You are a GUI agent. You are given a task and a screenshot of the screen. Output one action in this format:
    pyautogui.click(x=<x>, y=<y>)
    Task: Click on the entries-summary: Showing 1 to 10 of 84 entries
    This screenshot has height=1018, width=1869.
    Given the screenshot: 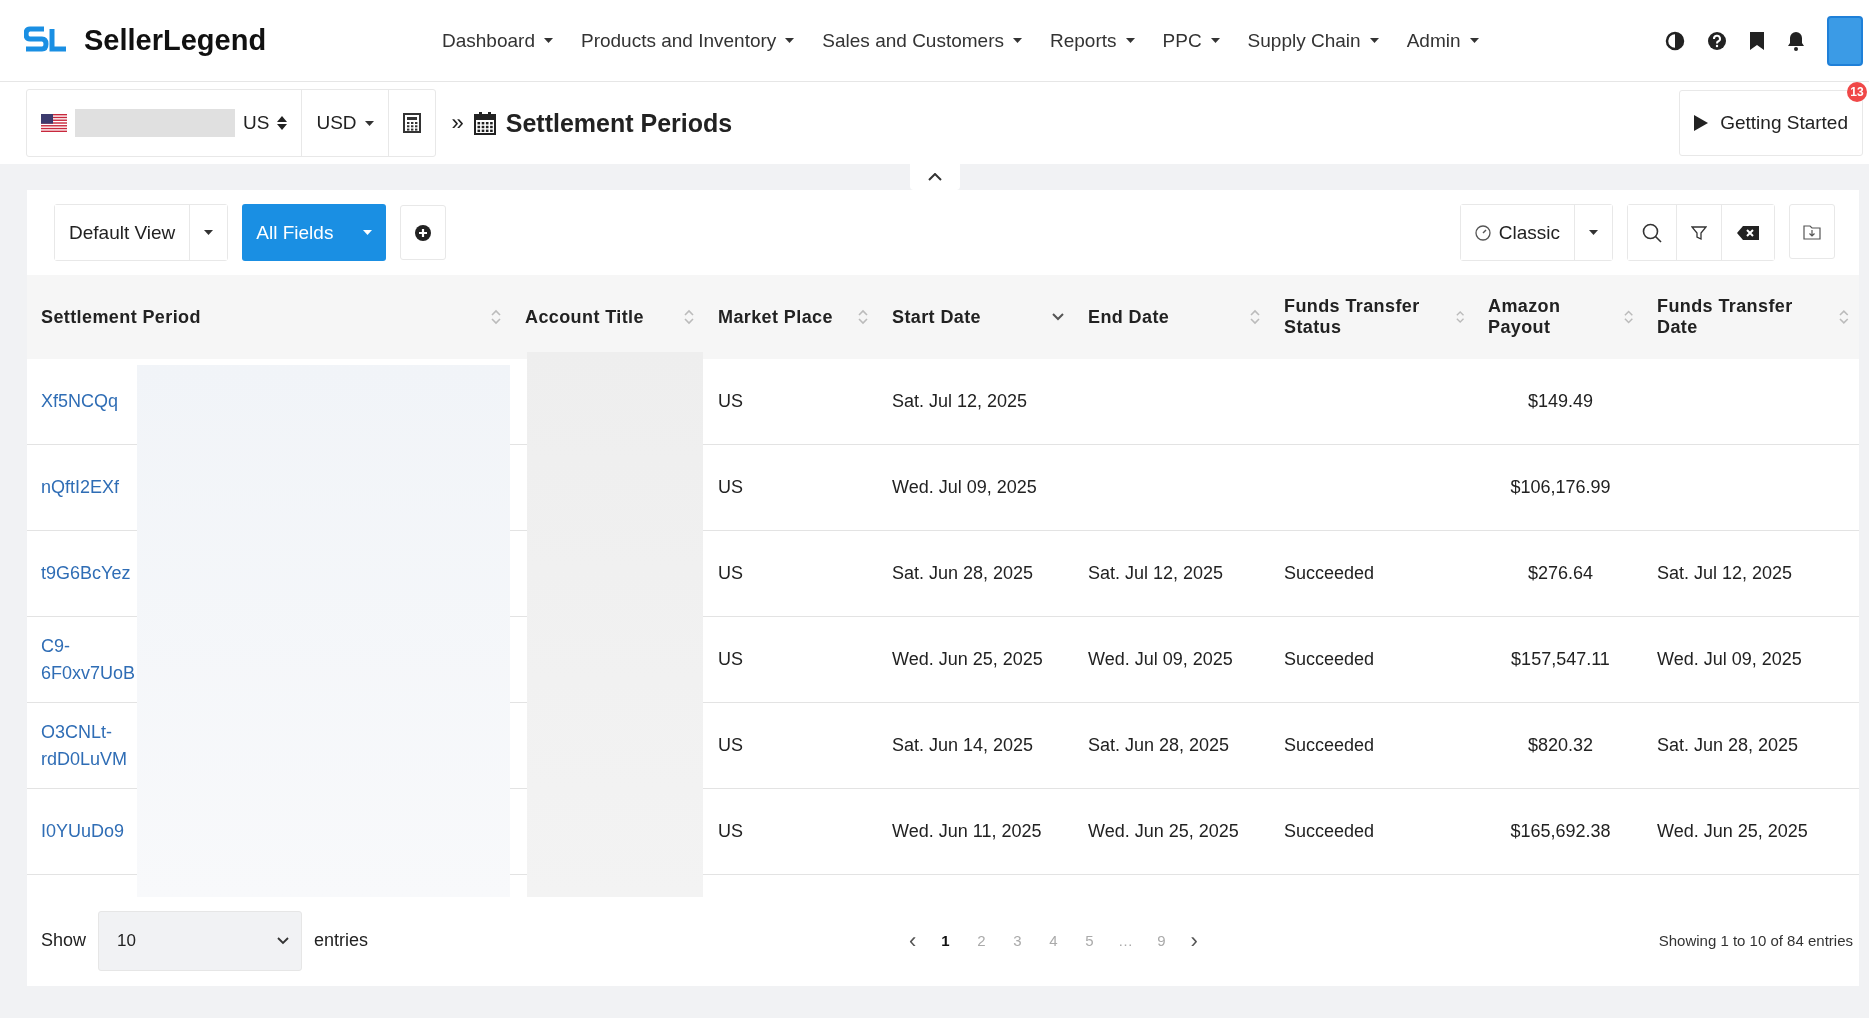 What is the action you would take?
    pyautogui.click(x=1755, y=940)
    